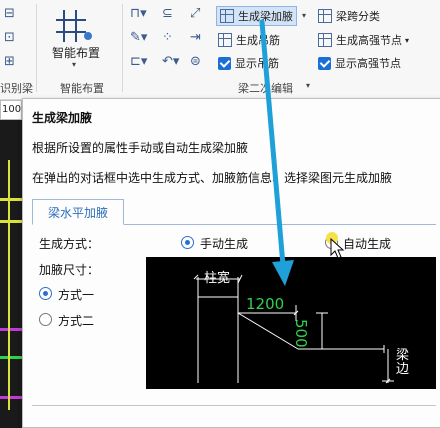 The height and width of the screenshot is (428, 440). Describe the element at coordinates (276, 152) in the screenshot. I see `annotation-arrow-icon` at that location.